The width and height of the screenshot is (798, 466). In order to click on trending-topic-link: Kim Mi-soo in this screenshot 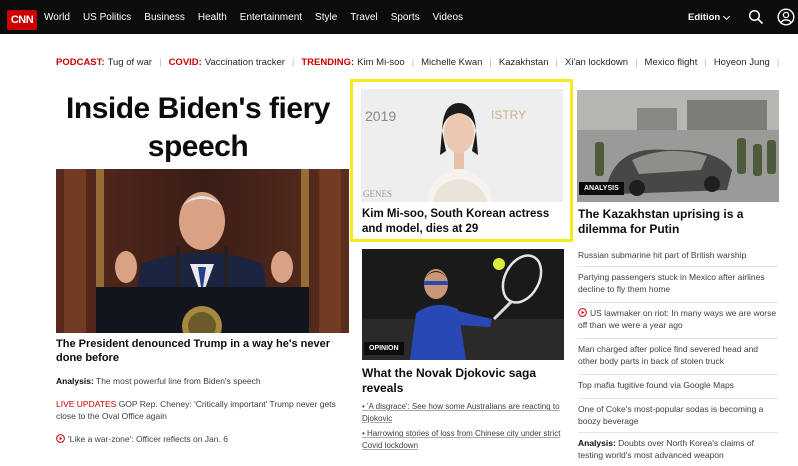, I will do `click(381, 62)`.